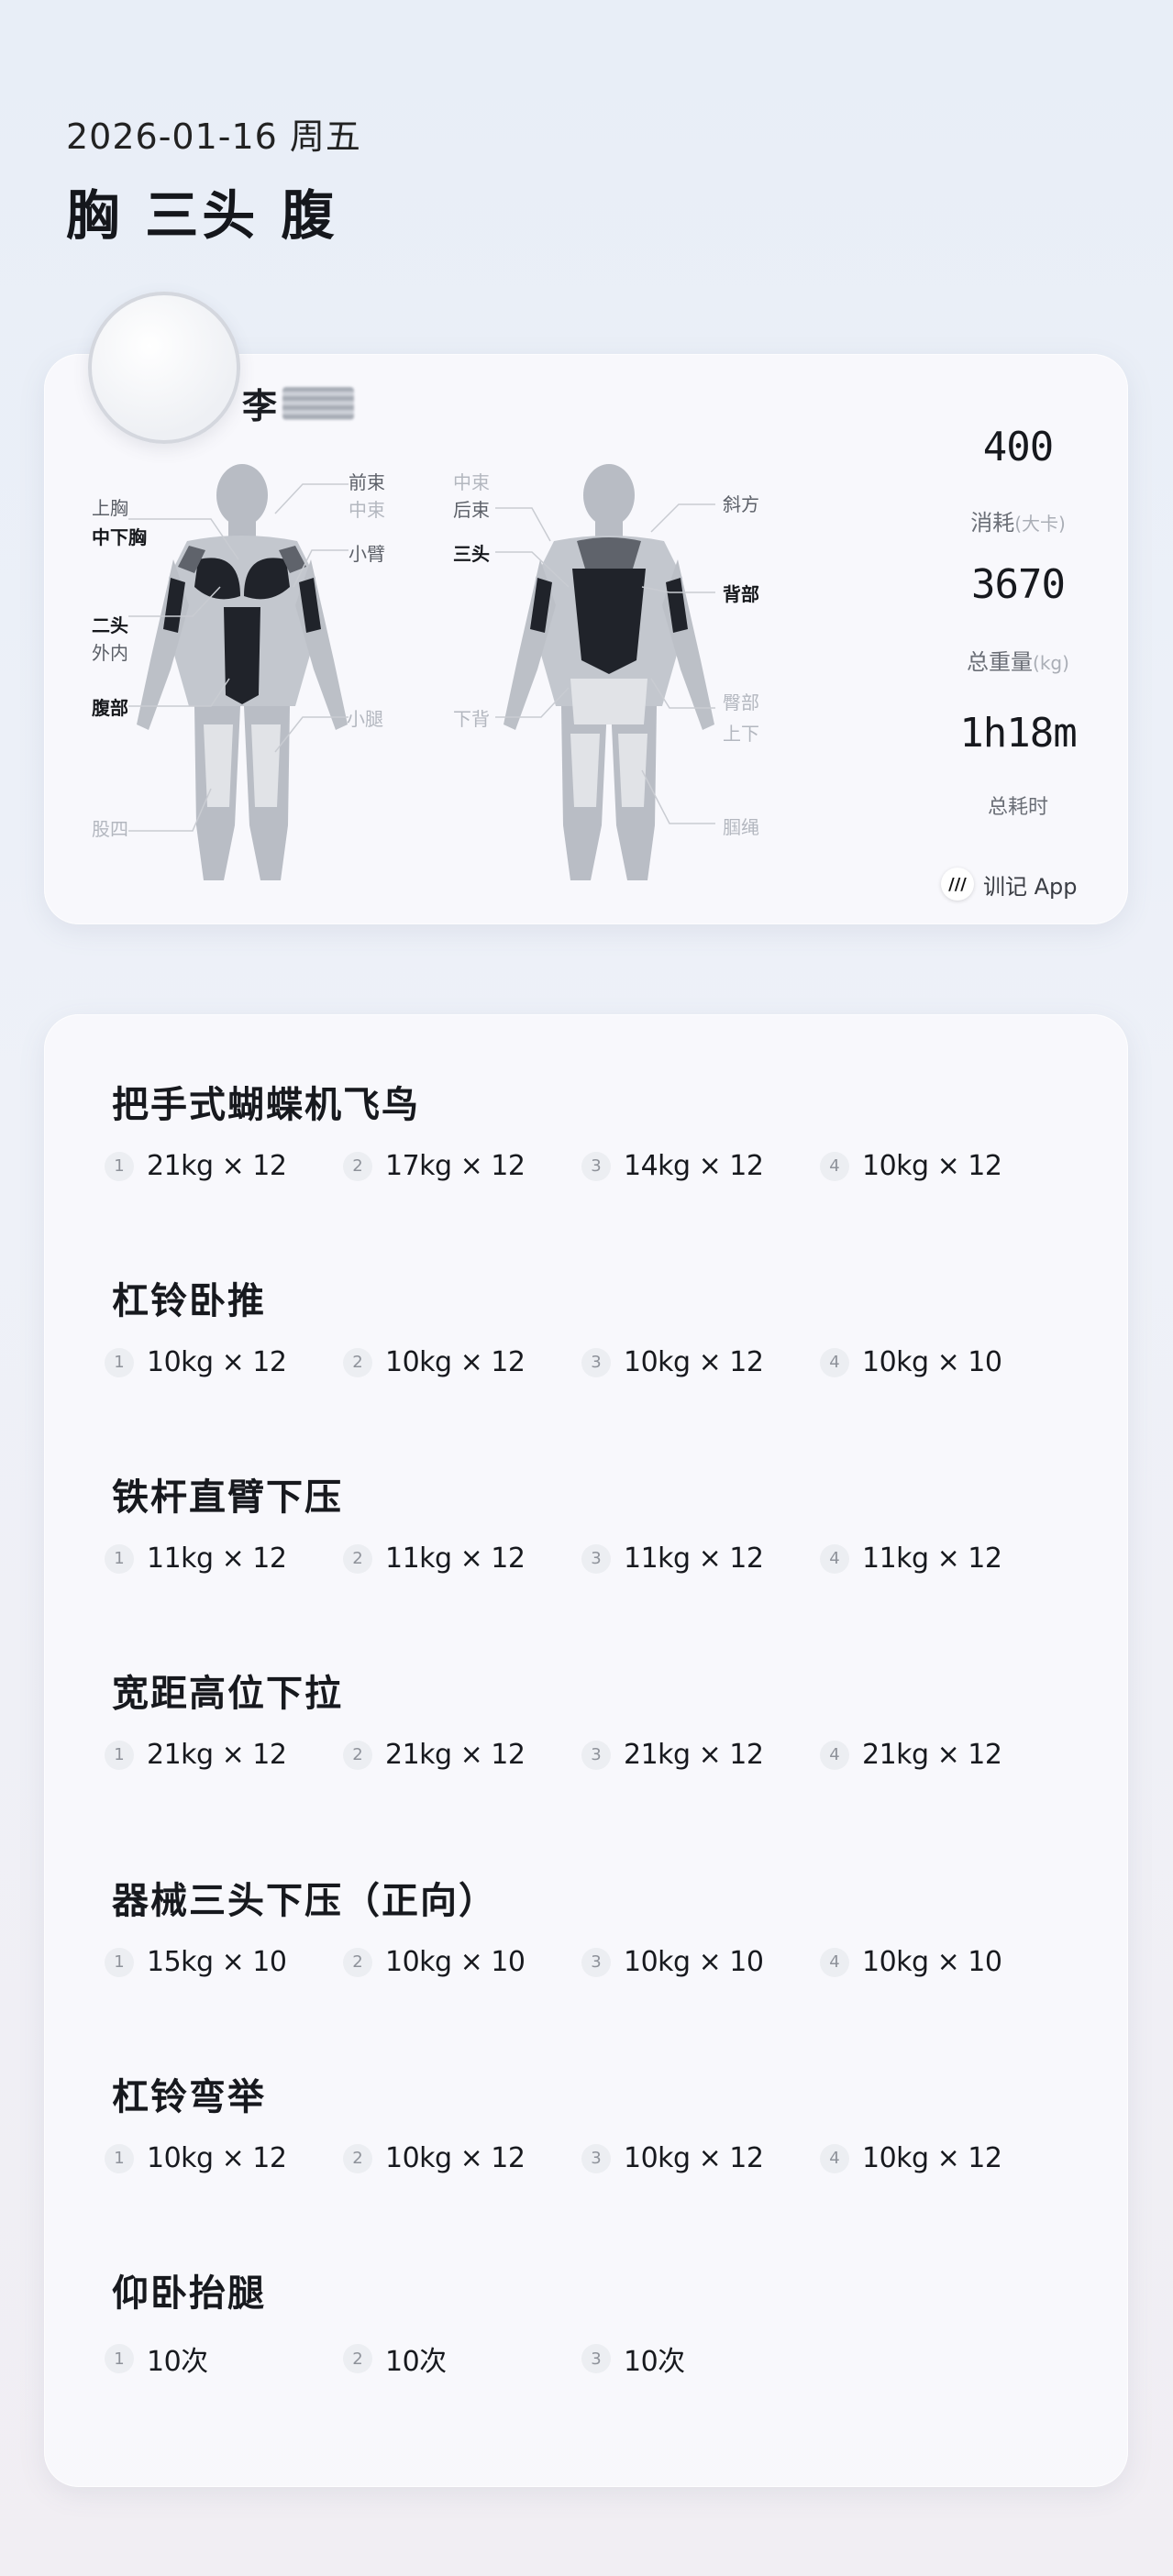  I want to click on set-item: 2 10kg × 10, so click(466, 1962).